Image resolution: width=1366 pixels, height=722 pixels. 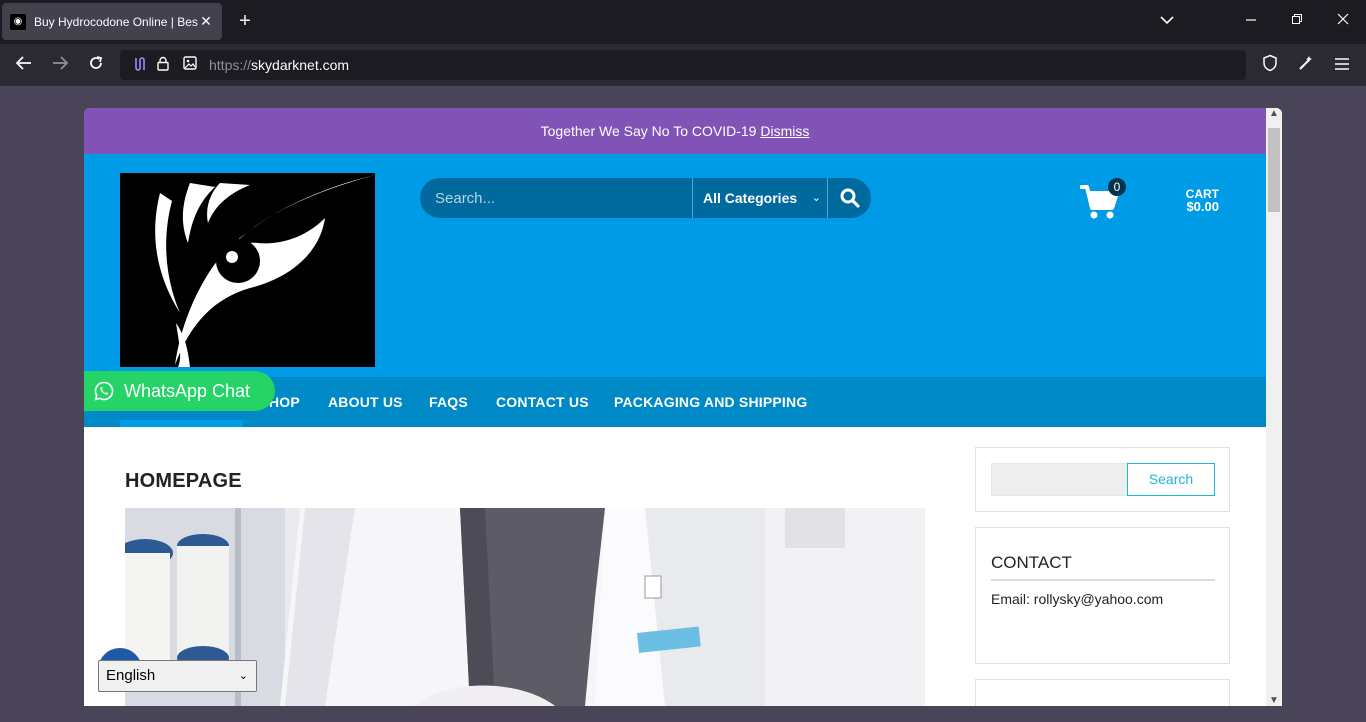 I want to click on url-text: https://skydarknet.com, so click(x=279, y=65).